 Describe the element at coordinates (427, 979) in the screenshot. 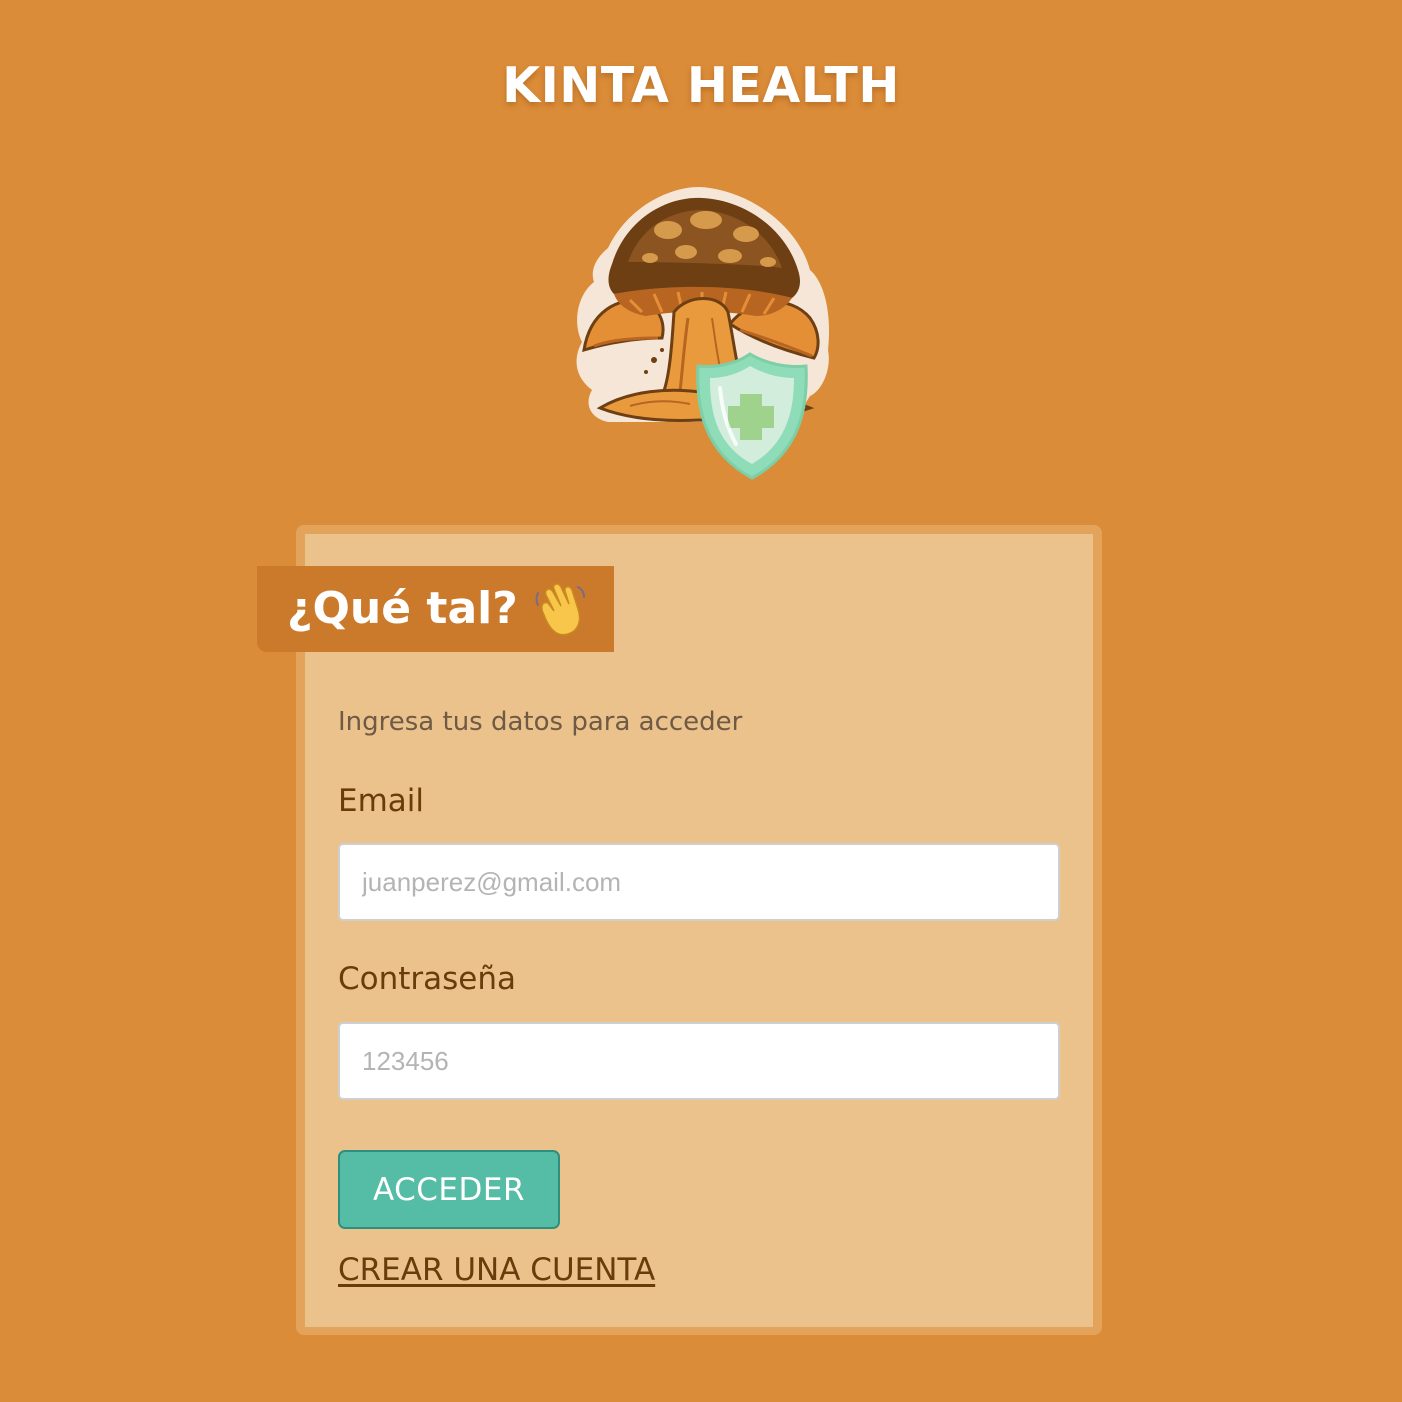

I see `password-label: Contraseña` at that location.